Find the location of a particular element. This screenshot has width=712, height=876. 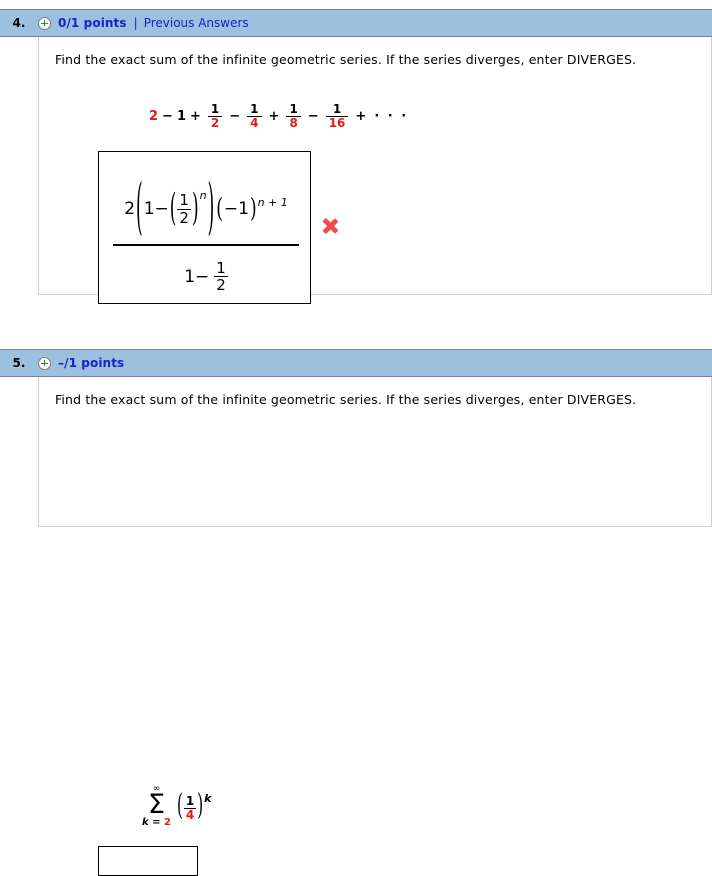

series-fraction-4-numerator: 1 is located at coordinates (337, 109).